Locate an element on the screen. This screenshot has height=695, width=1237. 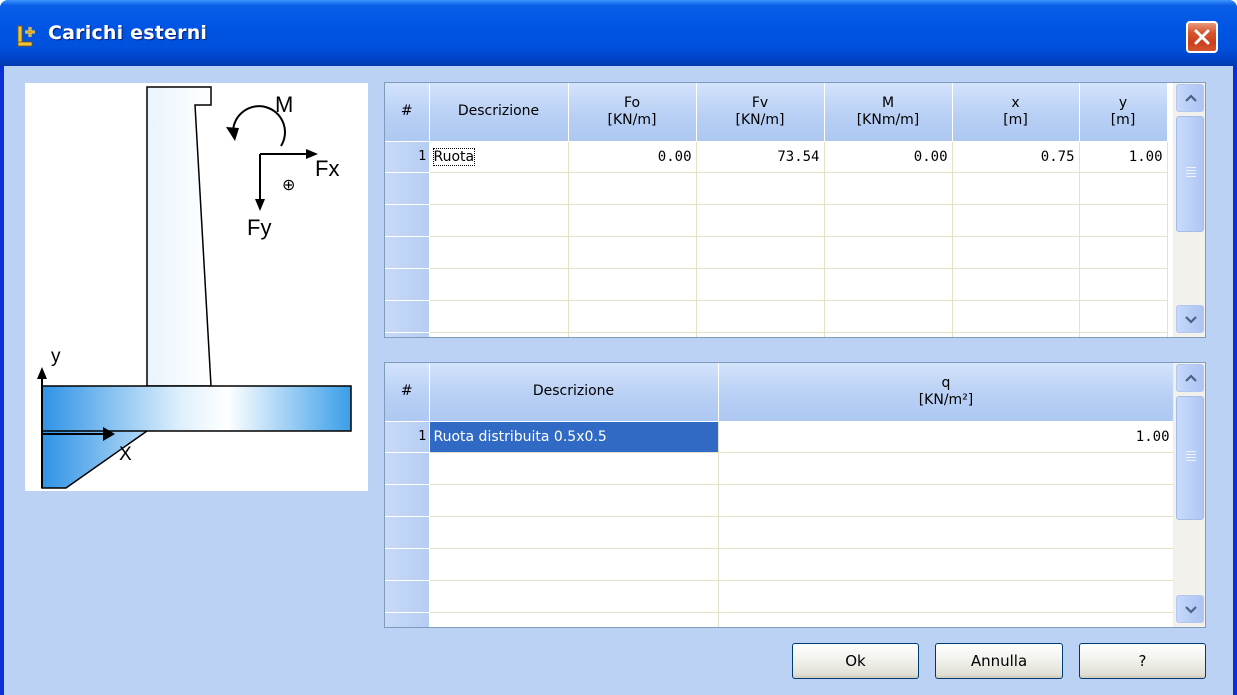
ok-button: Ok is located at coordinates (855, 661).